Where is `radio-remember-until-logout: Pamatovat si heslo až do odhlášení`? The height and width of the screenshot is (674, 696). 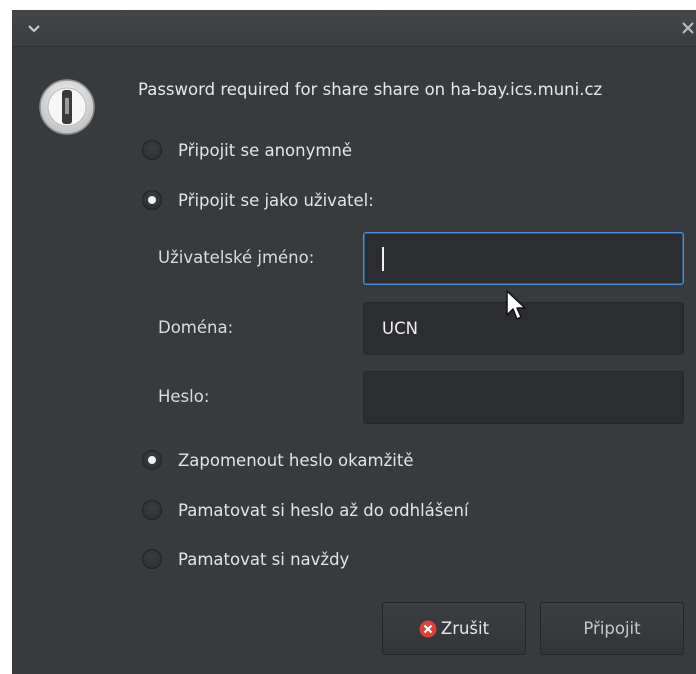 radio-remember-until-logout: Pamatovat si heslo až do odhlášení is located at coordinates (305, 510).